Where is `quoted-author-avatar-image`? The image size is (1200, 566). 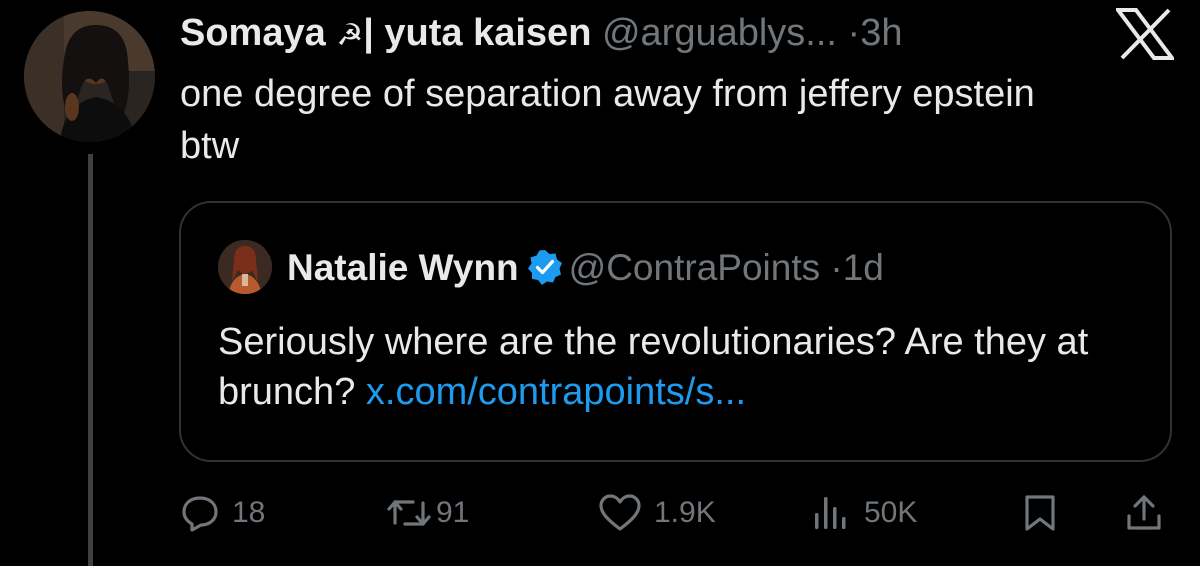 quoted-author-avatar-image is located at coordinates (245, 267).